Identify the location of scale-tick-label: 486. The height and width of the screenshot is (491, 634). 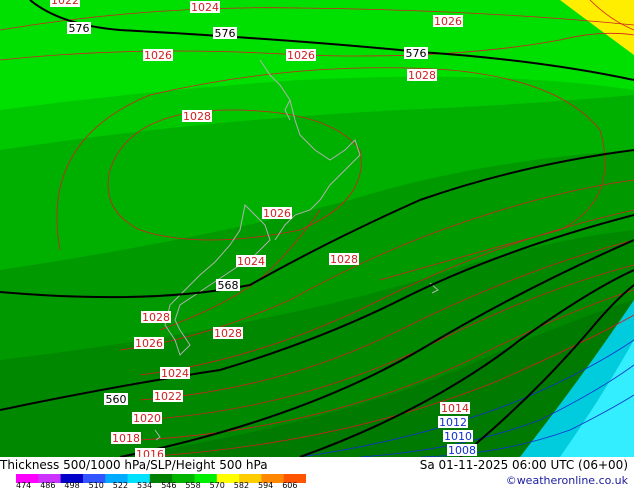
(48, 485).